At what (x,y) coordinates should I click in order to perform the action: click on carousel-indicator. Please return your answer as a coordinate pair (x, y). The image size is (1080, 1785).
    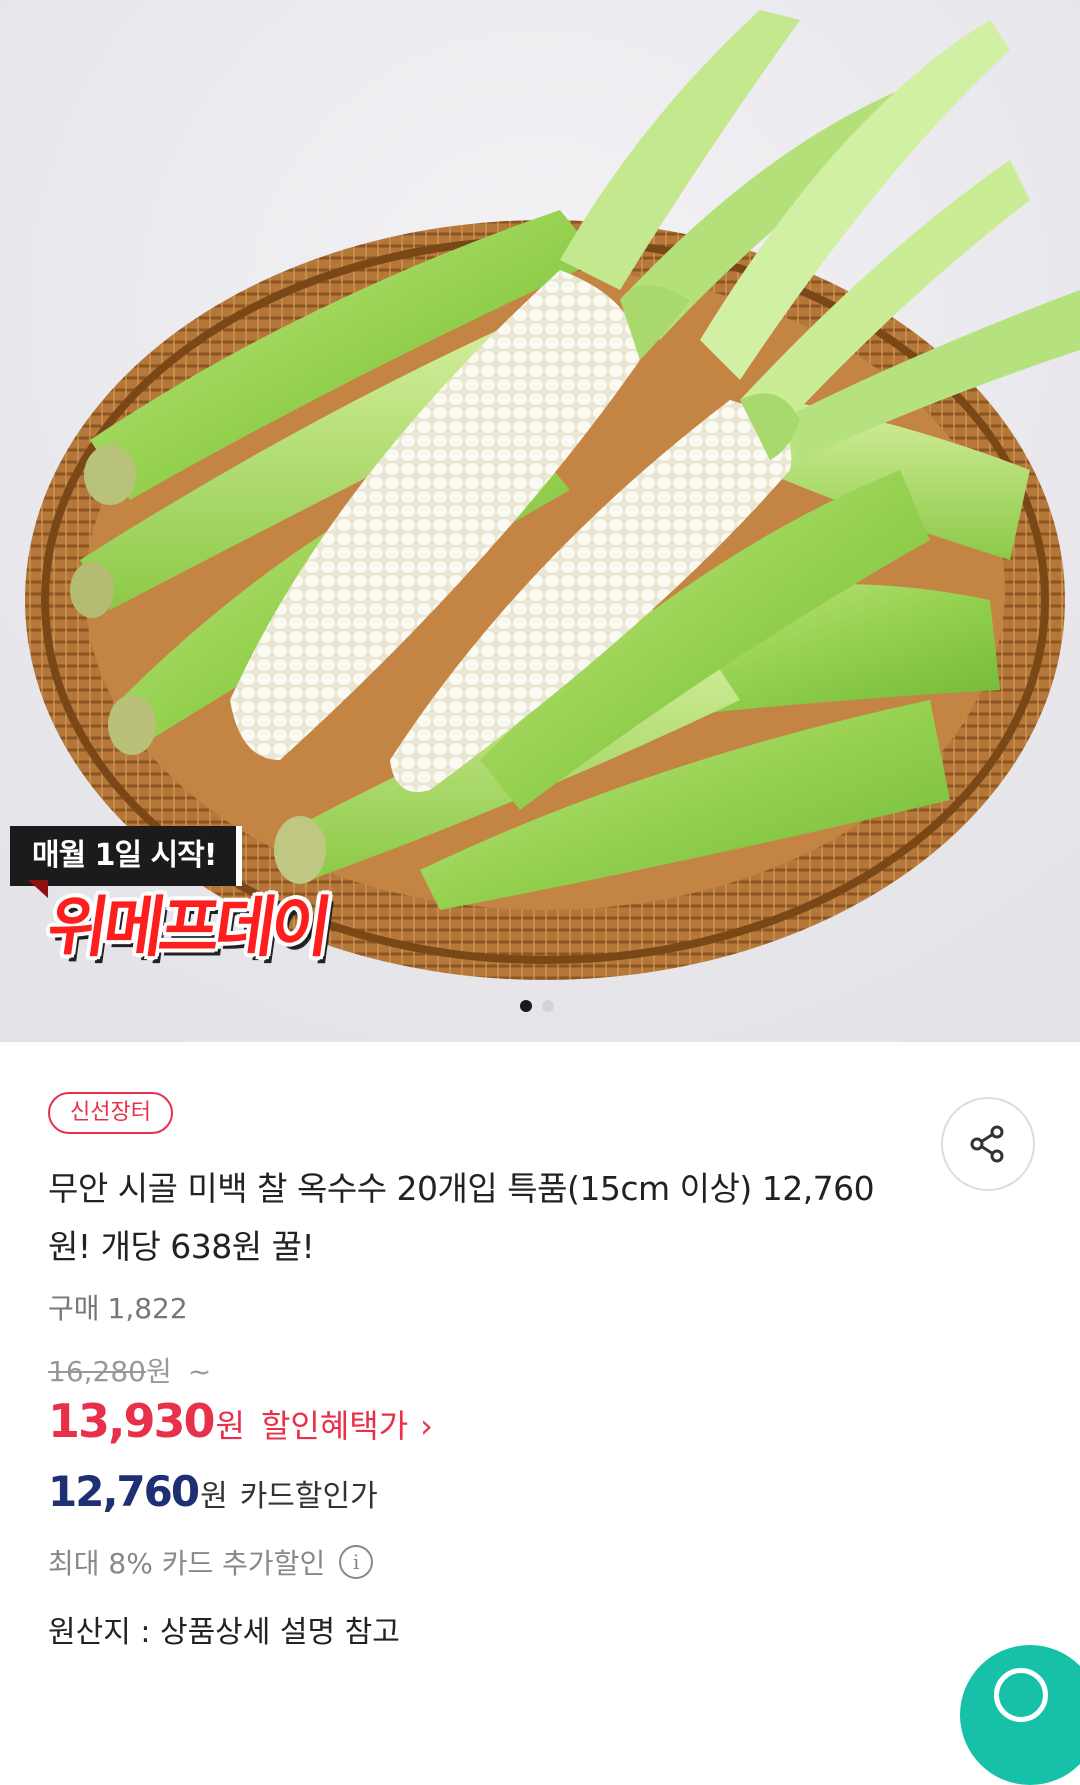
    Looking at the image, I should click on (537, 1006).